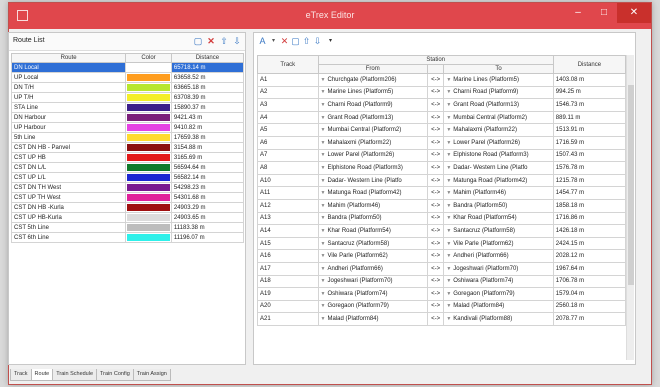  I want to click on to-station-select: ▼ Marine Lines (Platform5), so click(498, 80).